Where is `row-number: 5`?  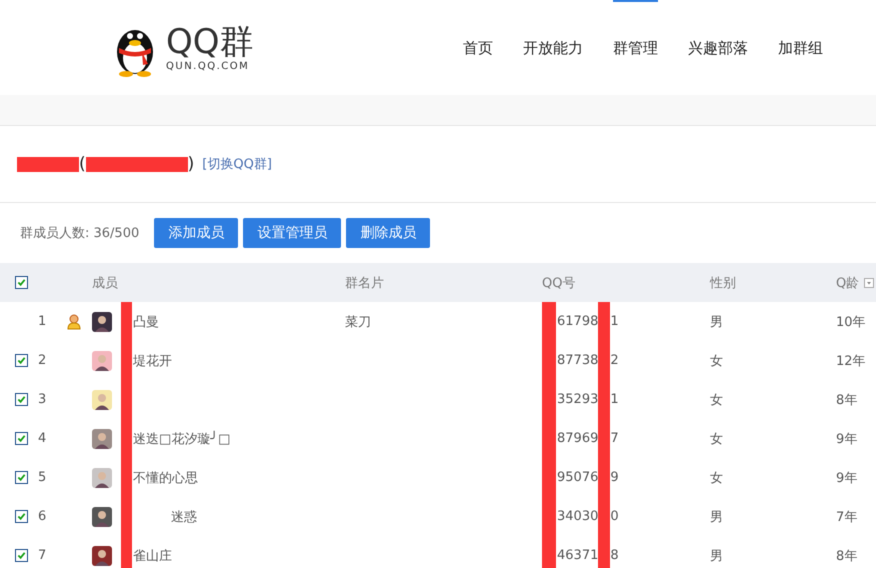 row-number: 5 is located at coordinates (42, 477).